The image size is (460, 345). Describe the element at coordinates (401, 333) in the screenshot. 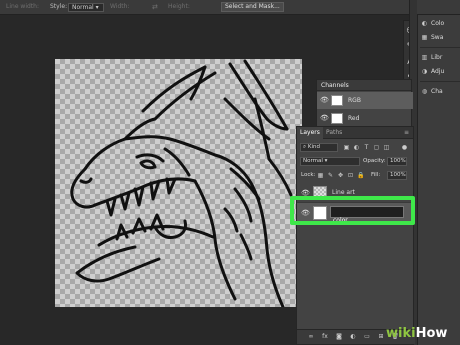

I see `watermark-prefix: wiki` at that location.